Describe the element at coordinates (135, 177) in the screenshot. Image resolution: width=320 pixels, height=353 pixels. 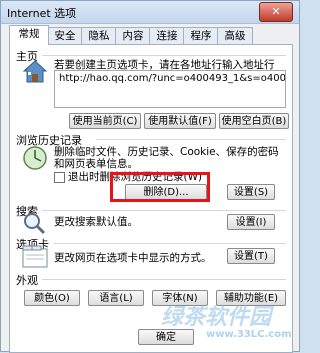
I see `delete-on-exit-label: 退出时删除浏览历史记录(W)` at that location.